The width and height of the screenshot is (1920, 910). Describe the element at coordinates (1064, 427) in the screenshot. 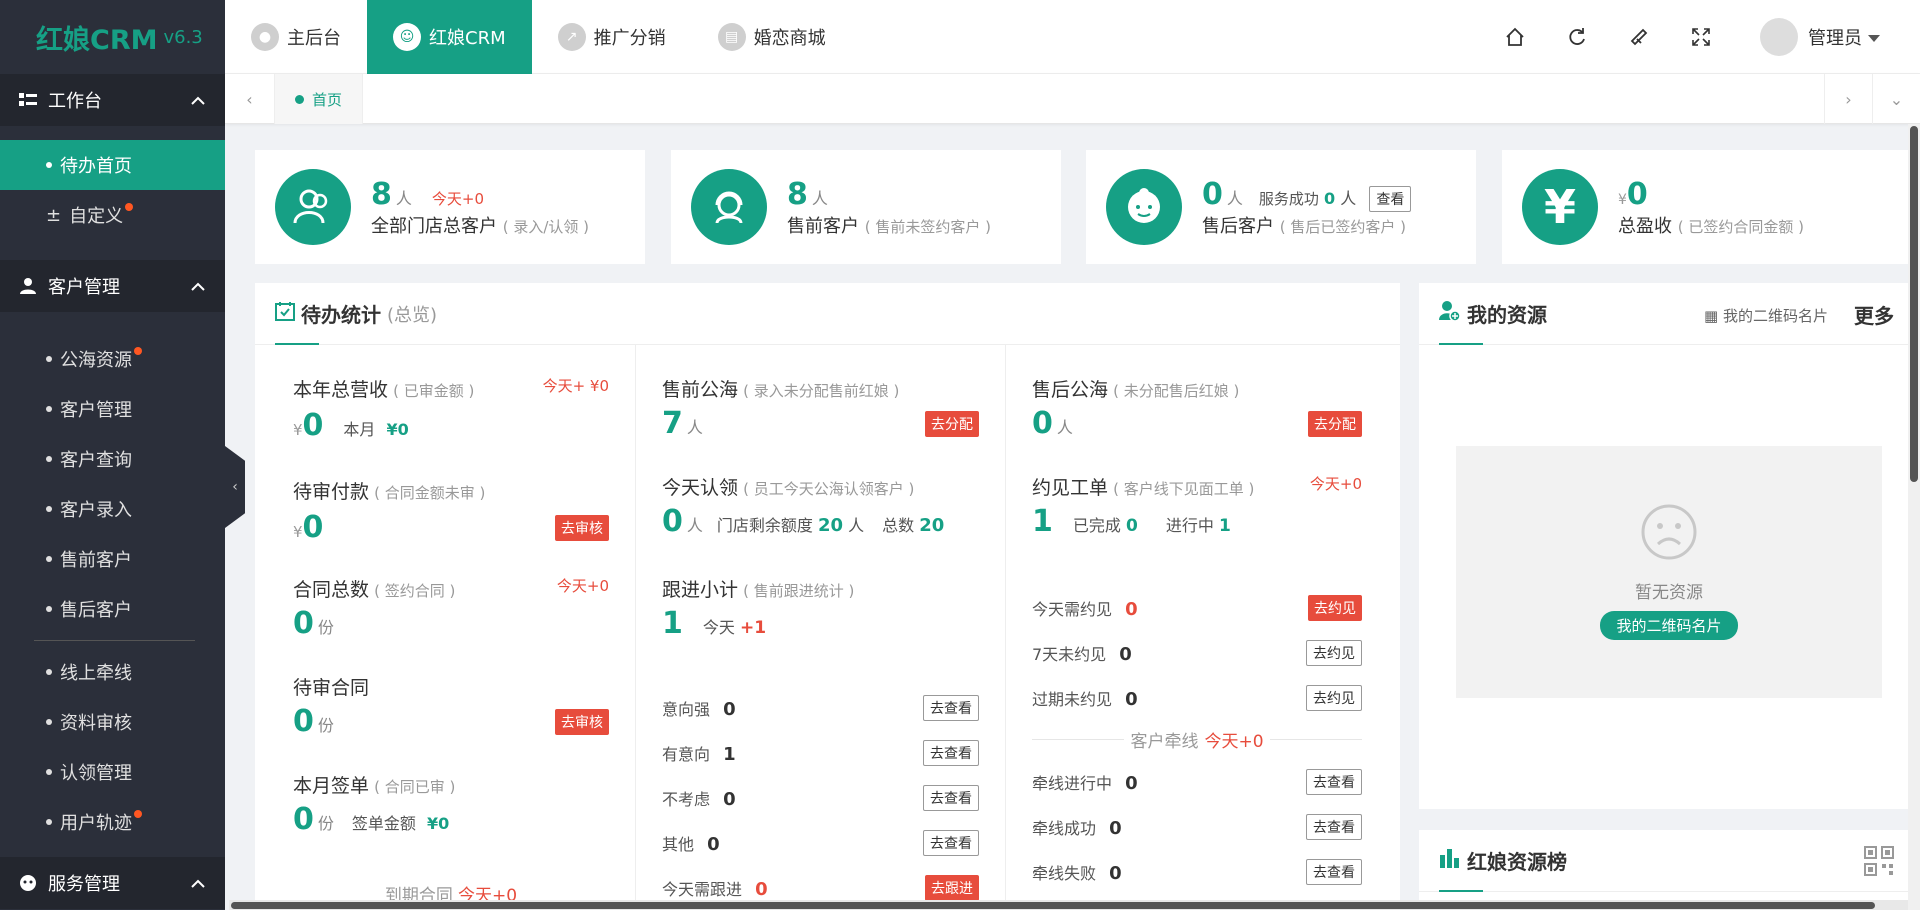

I see `row-unit: 人` at that location.